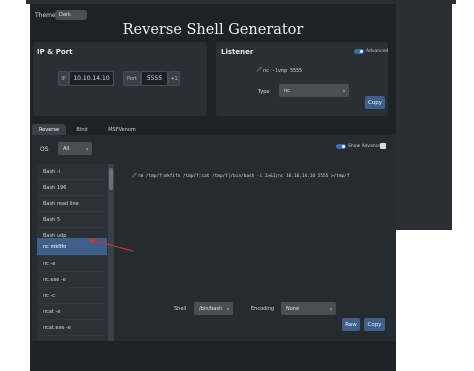 The image size is (474, 371). I want to click on port-input: 5555, so click(154, 78).